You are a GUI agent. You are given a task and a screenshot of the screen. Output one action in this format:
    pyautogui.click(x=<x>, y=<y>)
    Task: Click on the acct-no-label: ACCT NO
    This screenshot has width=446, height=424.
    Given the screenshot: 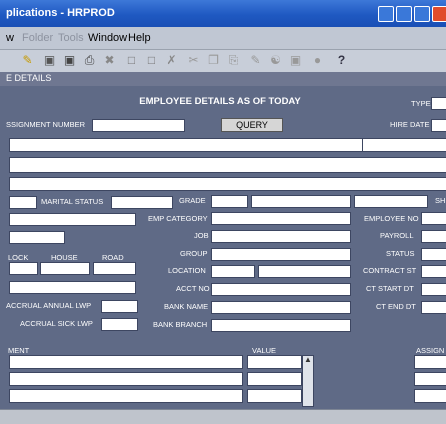 What is the action you would take?
    pyautogui.click(x=193, y=288)
    